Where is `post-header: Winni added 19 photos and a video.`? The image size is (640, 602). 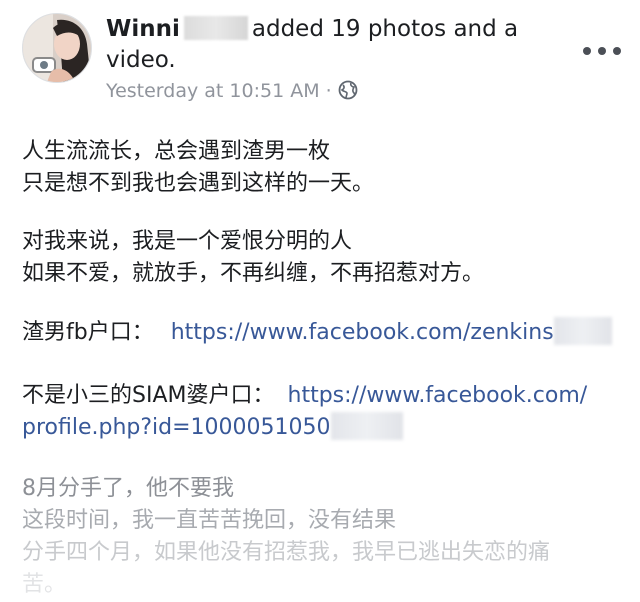
post-header: Winni added 19 photos and a video. is located at coordinates (336, 45).